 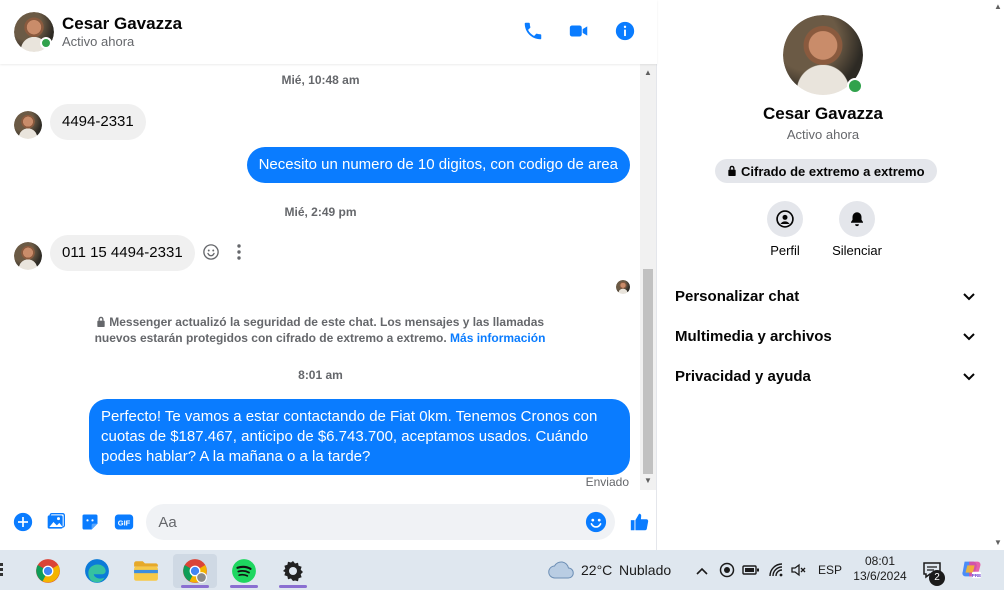 What do you see at coordinates (825, 296) in the screenshot?
I see `section-customize-chat: Personalizar chat` at bounding box center [825, 296].